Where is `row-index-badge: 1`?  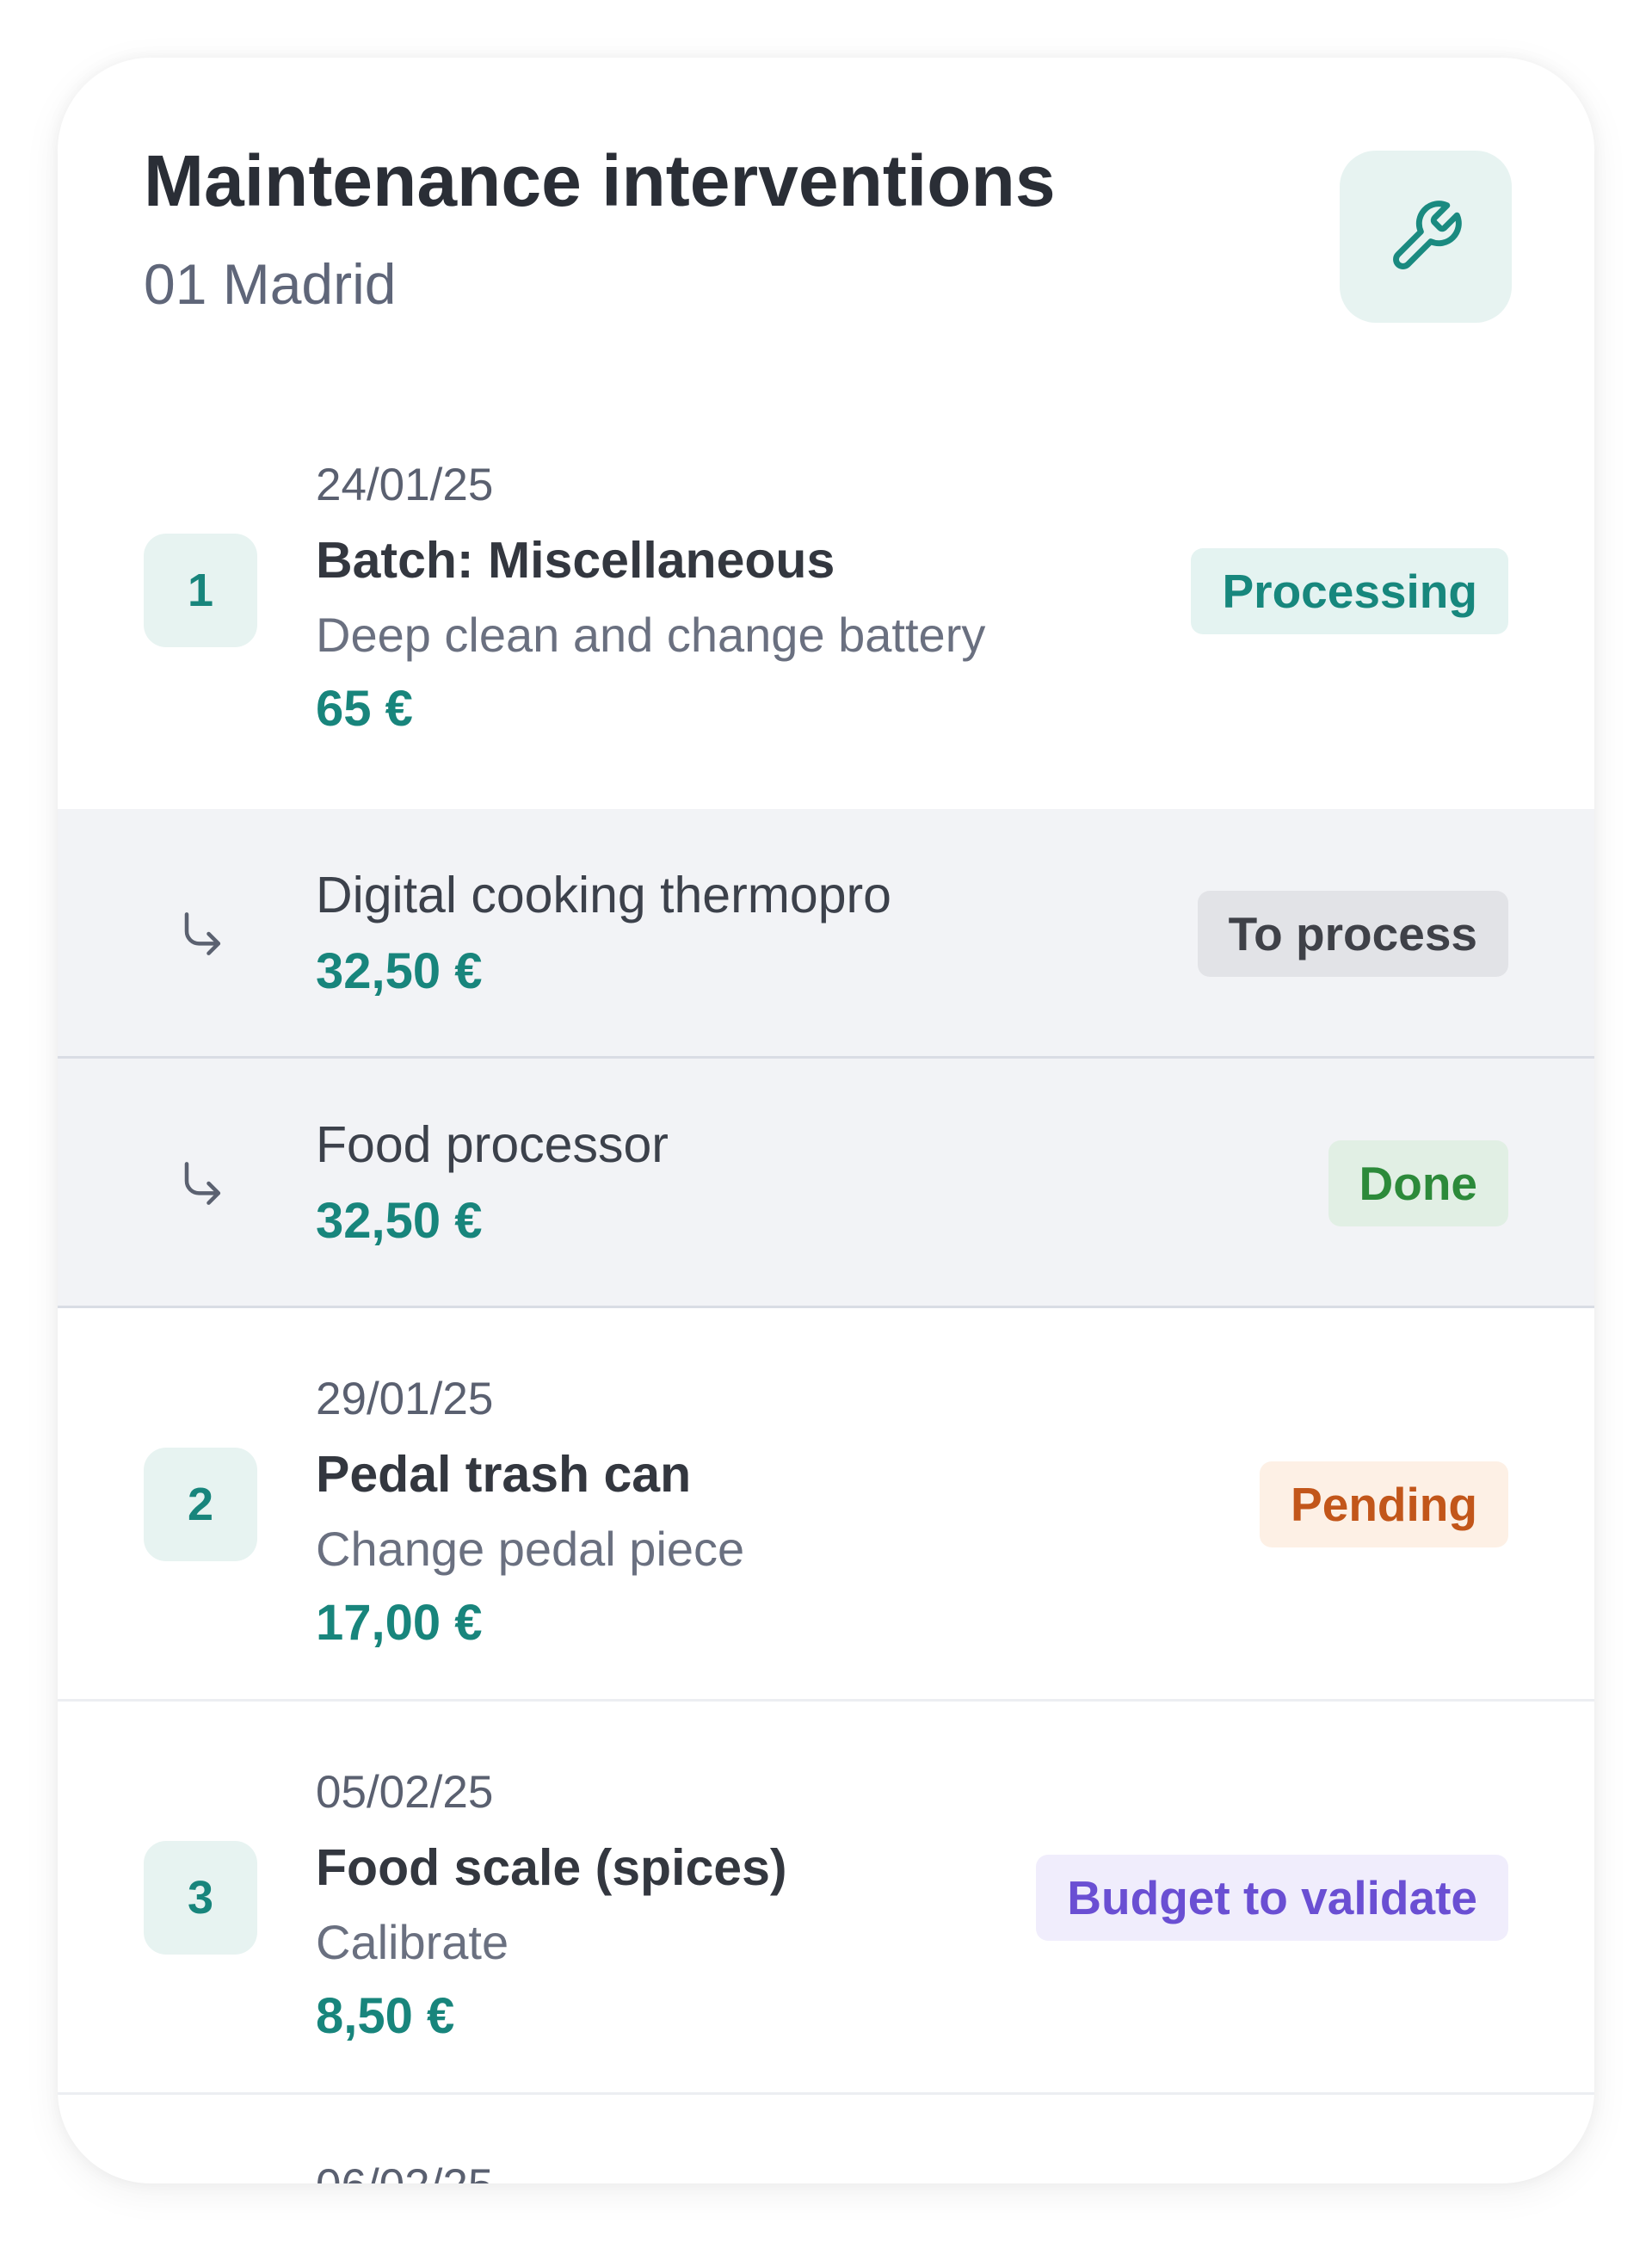 row-index-badge: 1 is located at coordinates (200, 590).